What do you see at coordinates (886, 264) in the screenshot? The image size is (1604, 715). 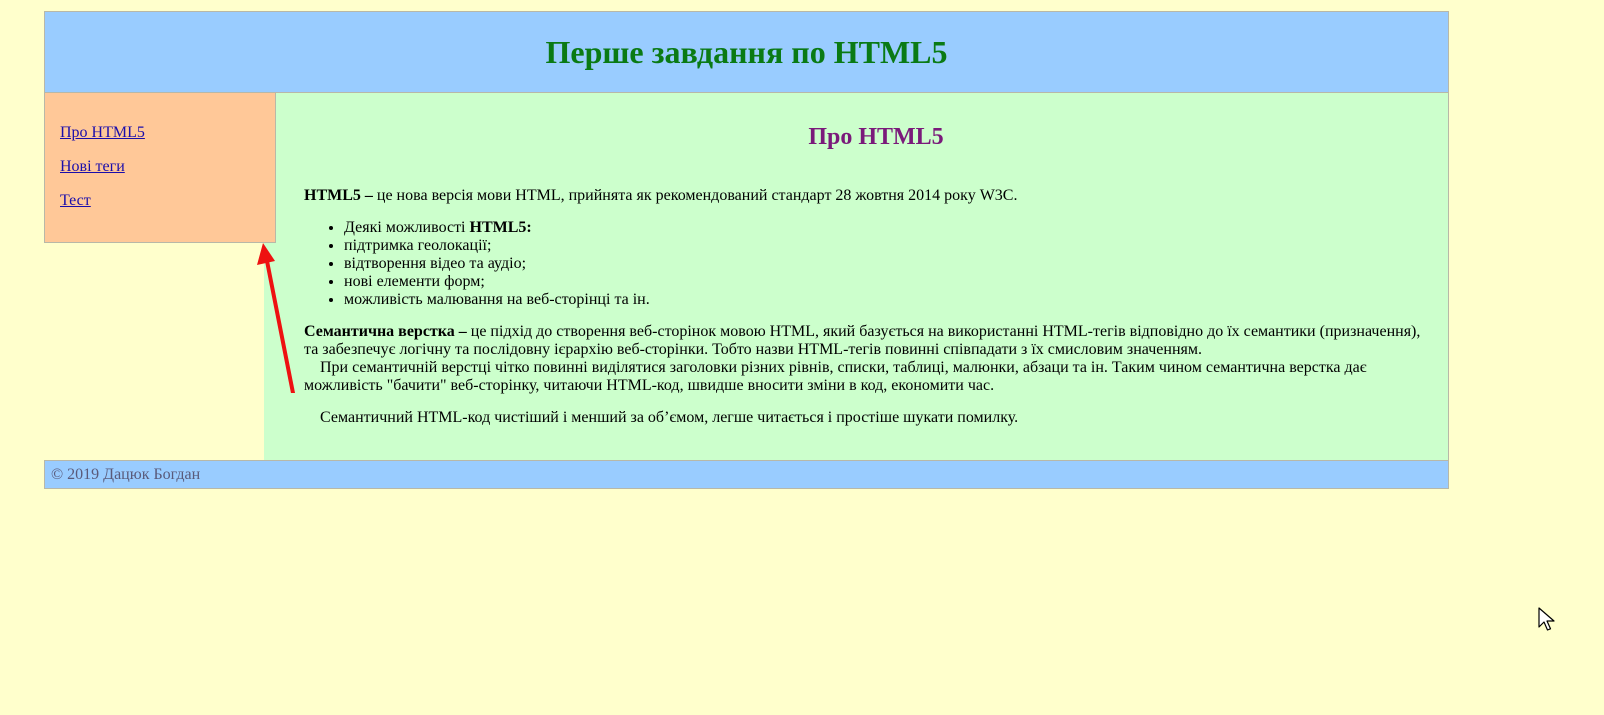 I see `list-item: відтворення відео та аудіо;` at bounding box center [886, 264].